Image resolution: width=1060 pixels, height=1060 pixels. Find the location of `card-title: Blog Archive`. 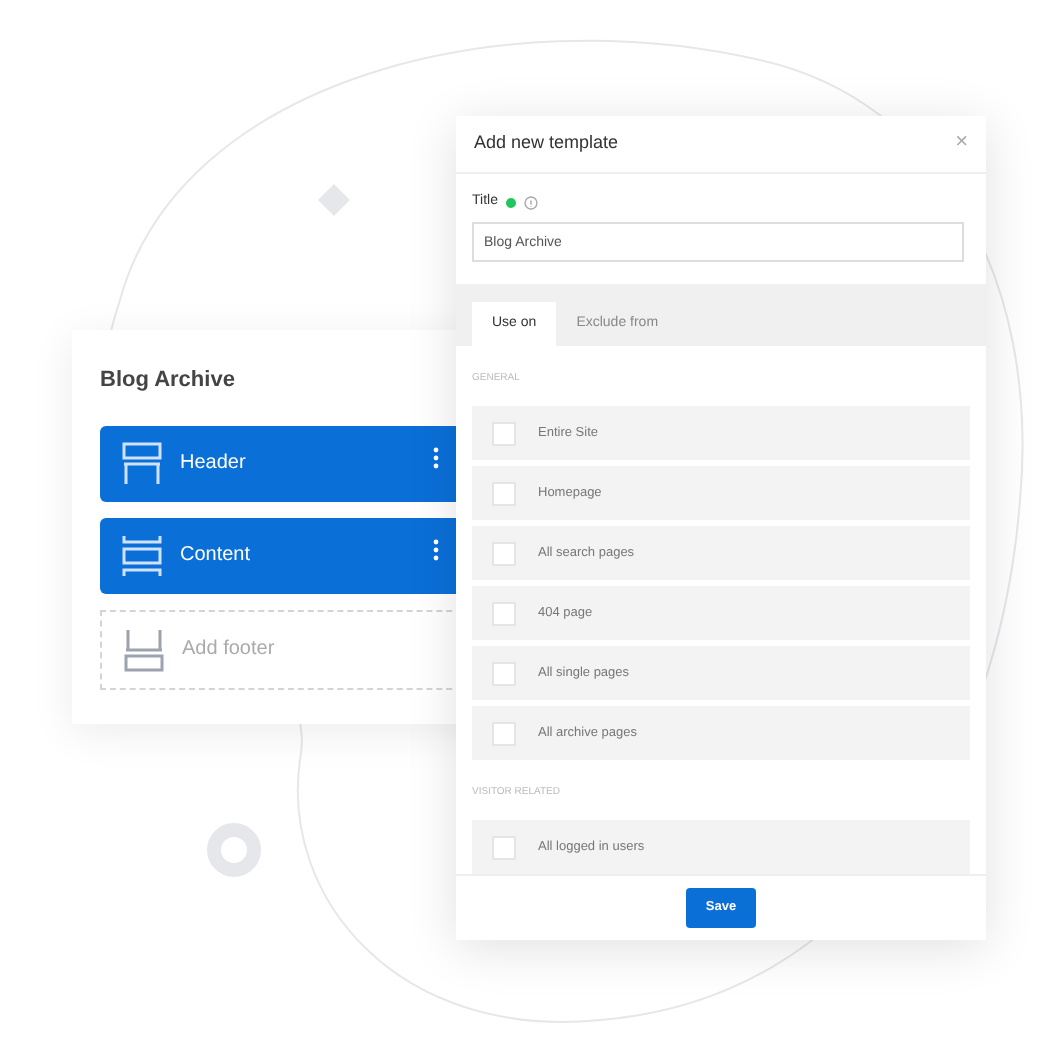

card-title: Blog Archive is located at coordinates (167, 381).